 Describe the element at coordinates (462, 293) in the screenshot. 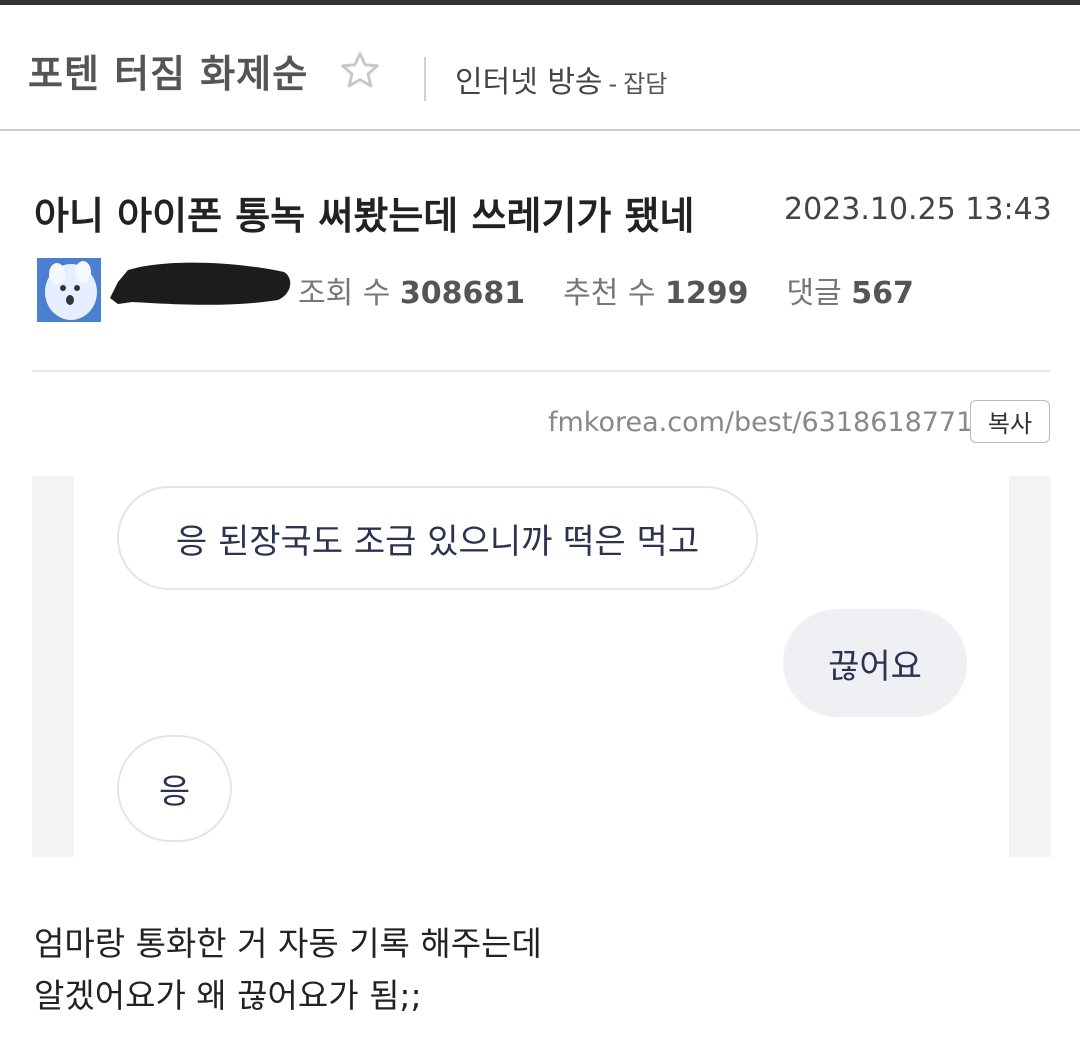

I see `views-count: 308681` at that location.